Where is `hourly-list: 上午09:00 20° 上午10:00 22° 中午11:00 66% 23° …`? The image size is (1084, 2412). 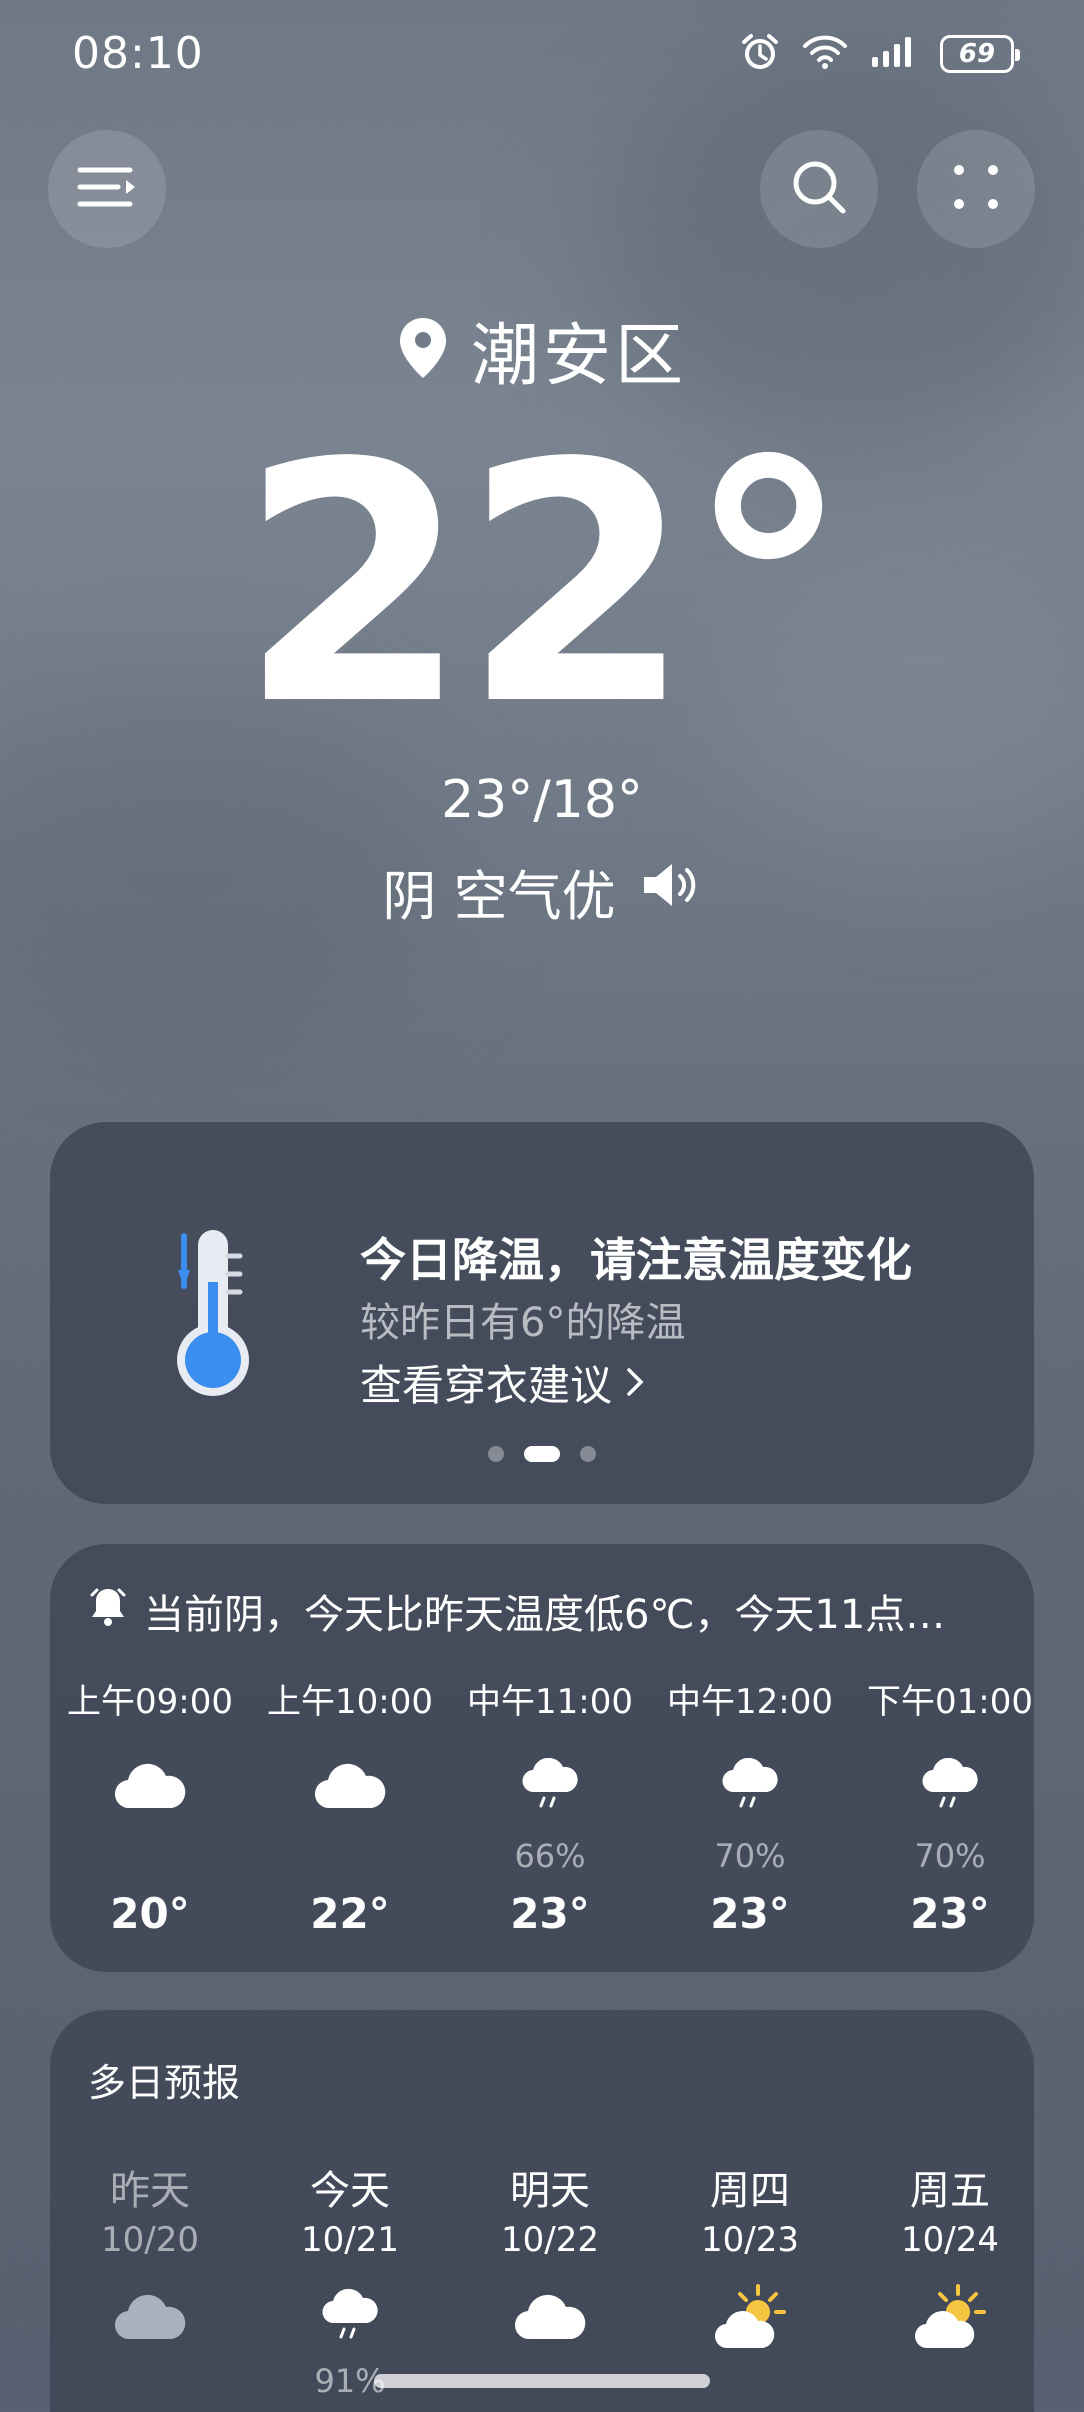
hourly-list: 上午09:00 20° 上午10:00 22° 中午11:00 66% 23° … is located at coordinates (542, 1814).